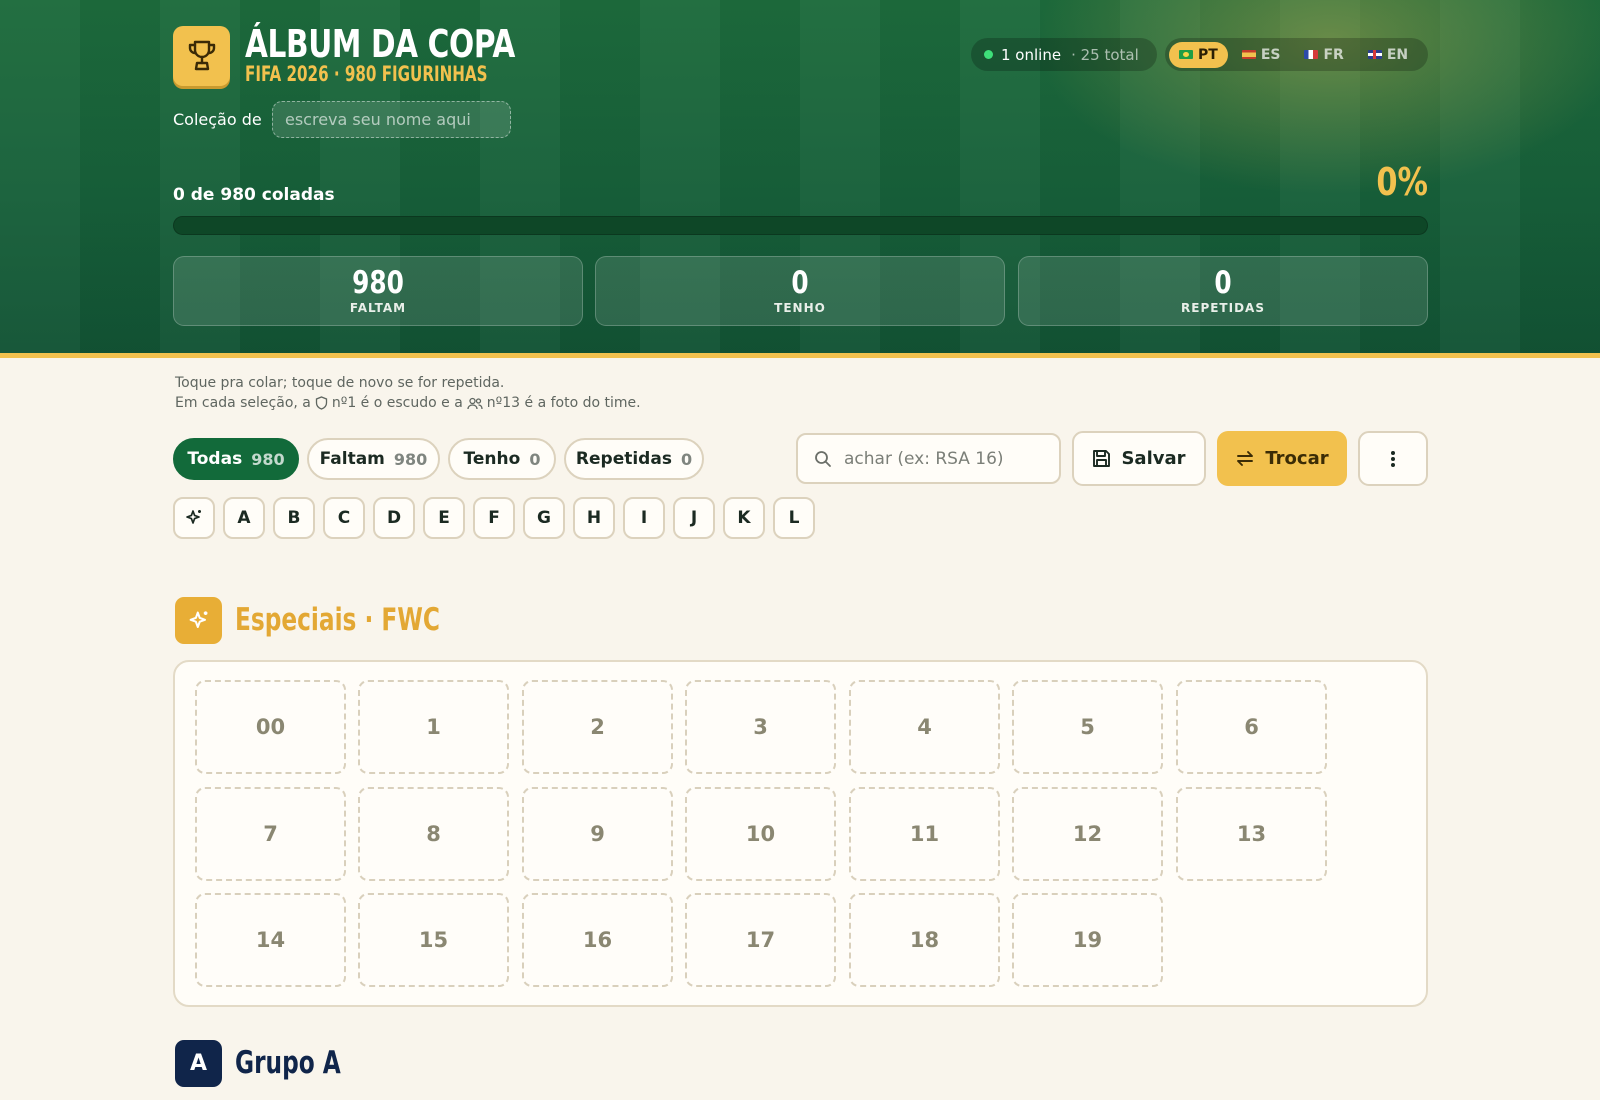  What do you see at coordinates (433, 727) in the screenshot?
I see `sticker-slot: 1` at bounding box center [433, 727].